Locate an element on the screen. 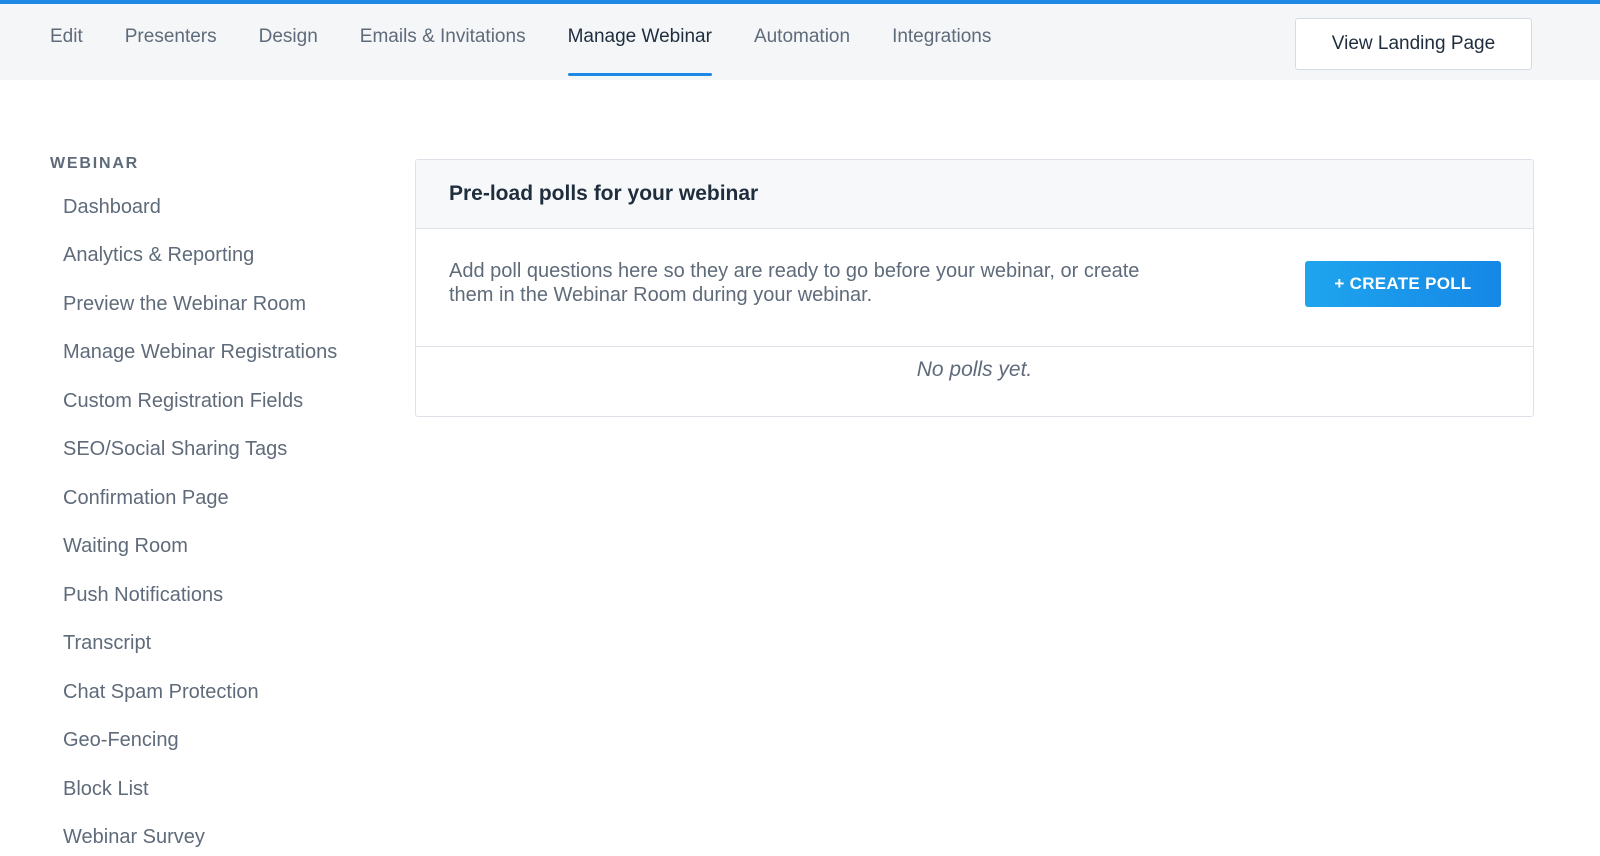 This screenshot has height=856, width=1600. sidebar-item-preview-webinar-room: Preview the Webinar Room is located at coordinates (215, 304).